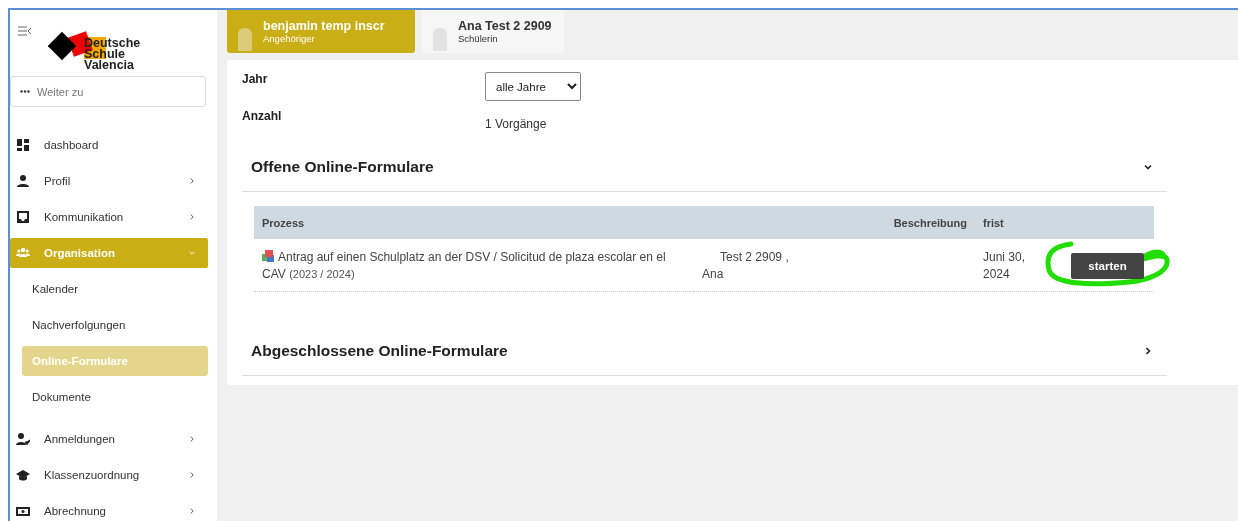  I want to click on menu-item: Abrechnung, so click(109, 508).